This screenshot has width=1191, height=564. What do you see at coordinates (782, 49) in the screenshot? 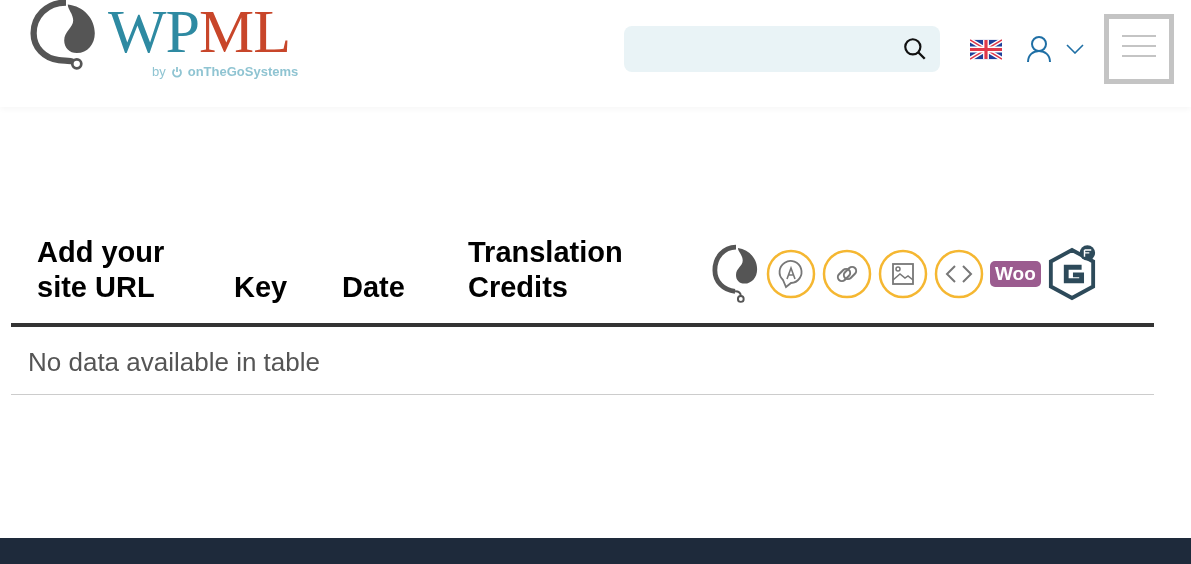
I see `search-field` at bounding box center [782, 49].